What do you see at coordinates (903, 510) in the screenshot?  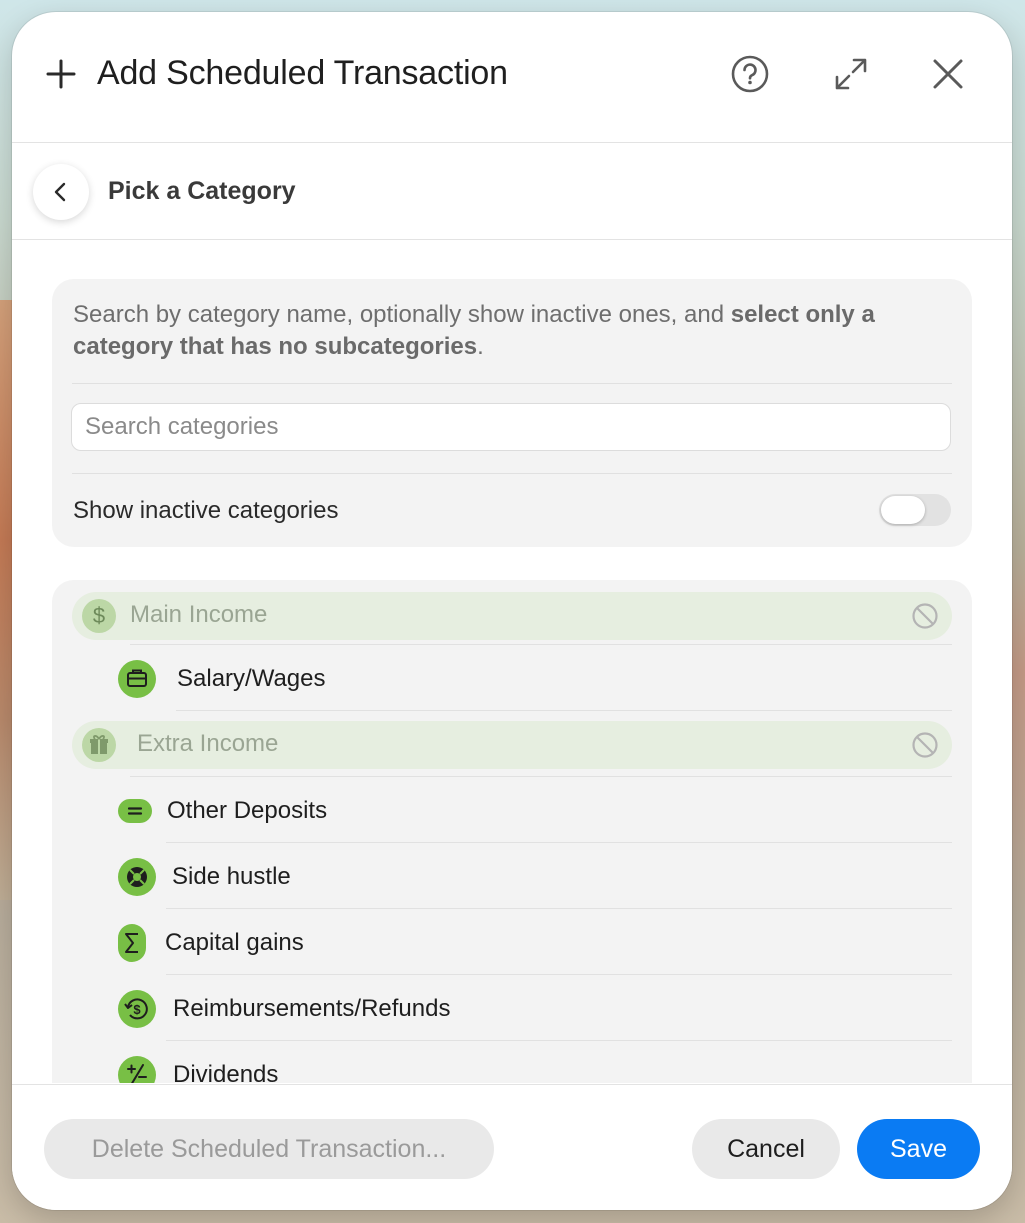 I see `toggle-knob` at bounding box center [903, 510].